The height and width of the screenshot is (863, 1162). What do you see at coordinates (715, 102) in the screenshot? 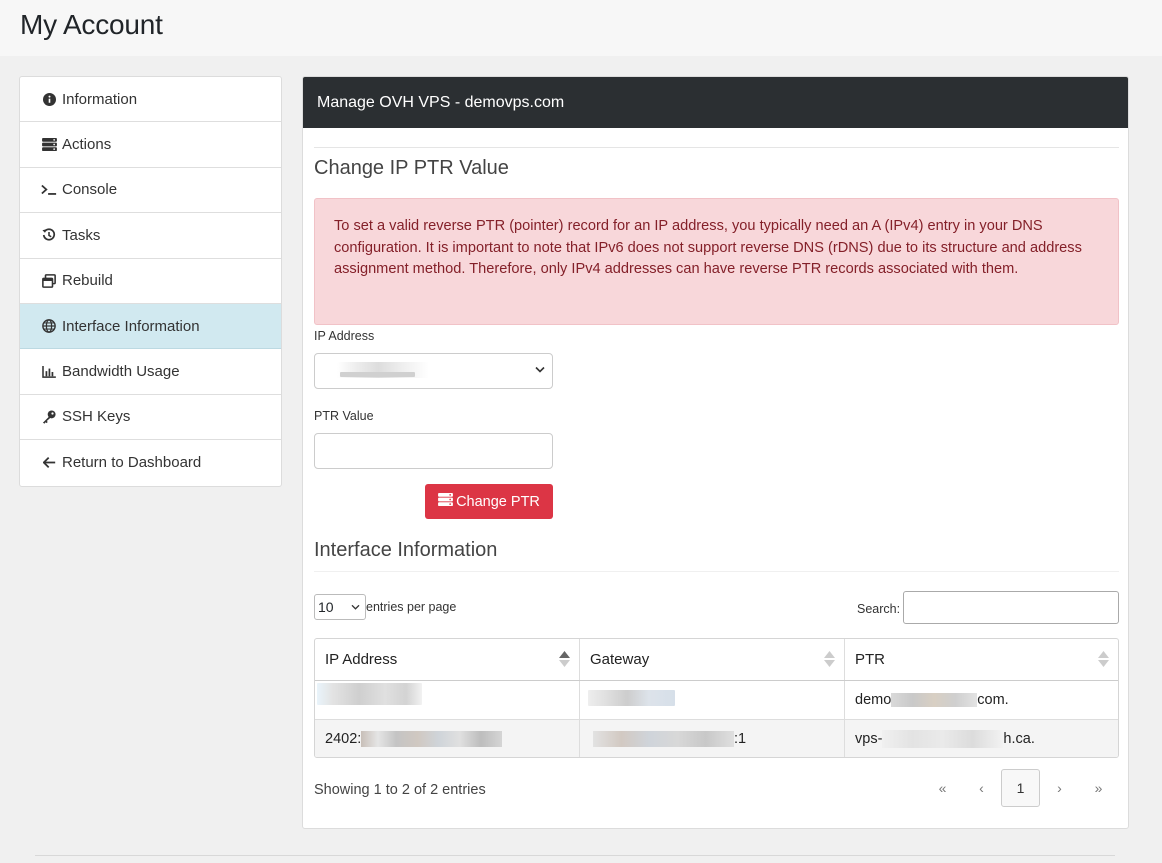
I see `card-header: Manage OVH VPS - demovps.com` at bounding box center [715, 102].